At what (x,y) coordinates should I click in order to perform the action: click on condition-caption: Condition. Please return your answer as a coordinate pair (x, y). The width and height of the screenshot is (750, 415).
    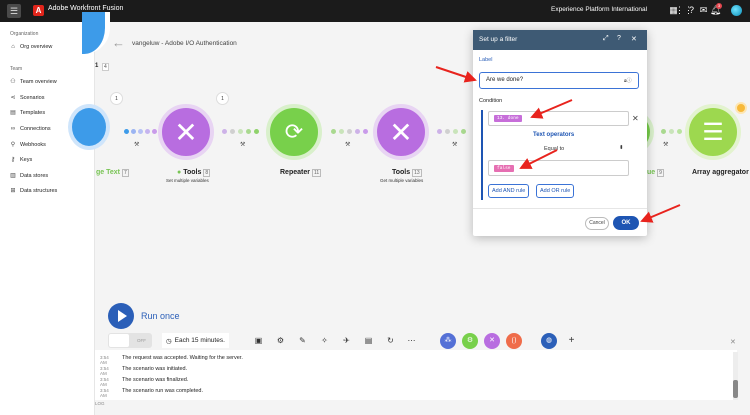
    Looking at the image, I should click on (491, 101).